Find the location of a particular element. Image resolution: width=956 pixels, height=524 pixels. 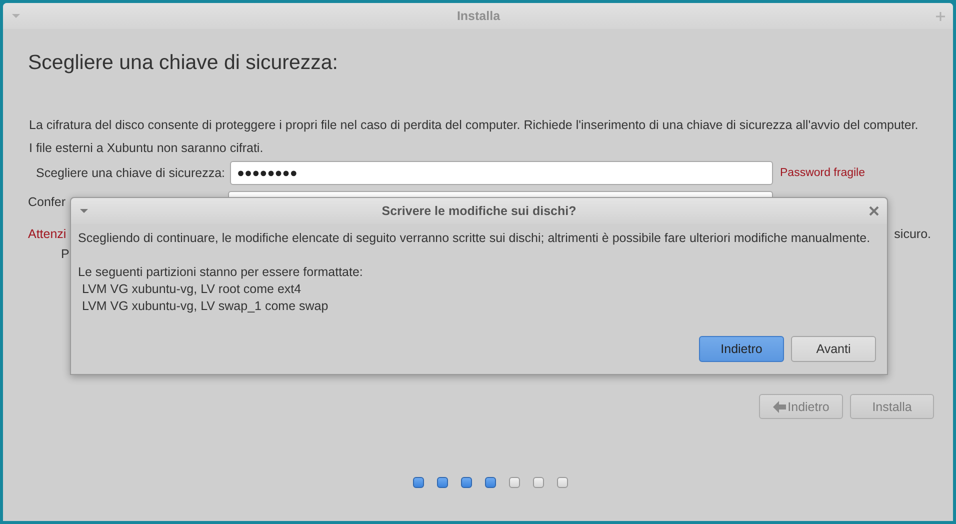

description-text: La cifratura del disco consente di proteggere i propri file nel caso di perdita del computer. Richiede l'inserimento di una chiave di sicurezza all'avvio del computer. is located at coordinates (474, 125).